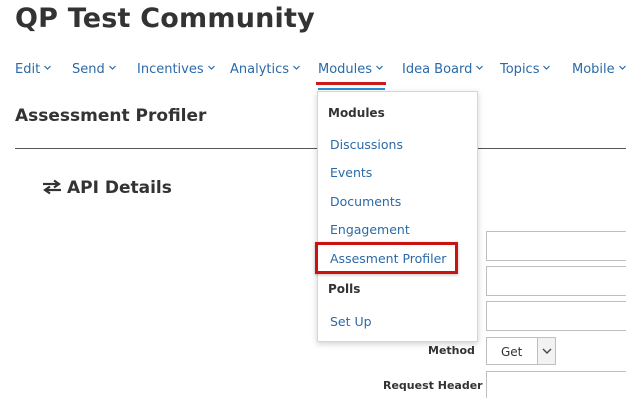 The height and width of the screenshot is (398, 626). I want to click on nav-item-send: Send, so click(94, 69).